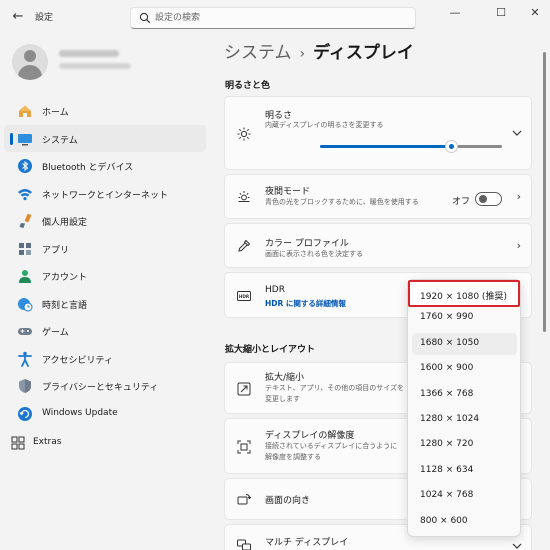 The image size is (550, 550). I want to click on bluetooth-icon, so click(25, 166).